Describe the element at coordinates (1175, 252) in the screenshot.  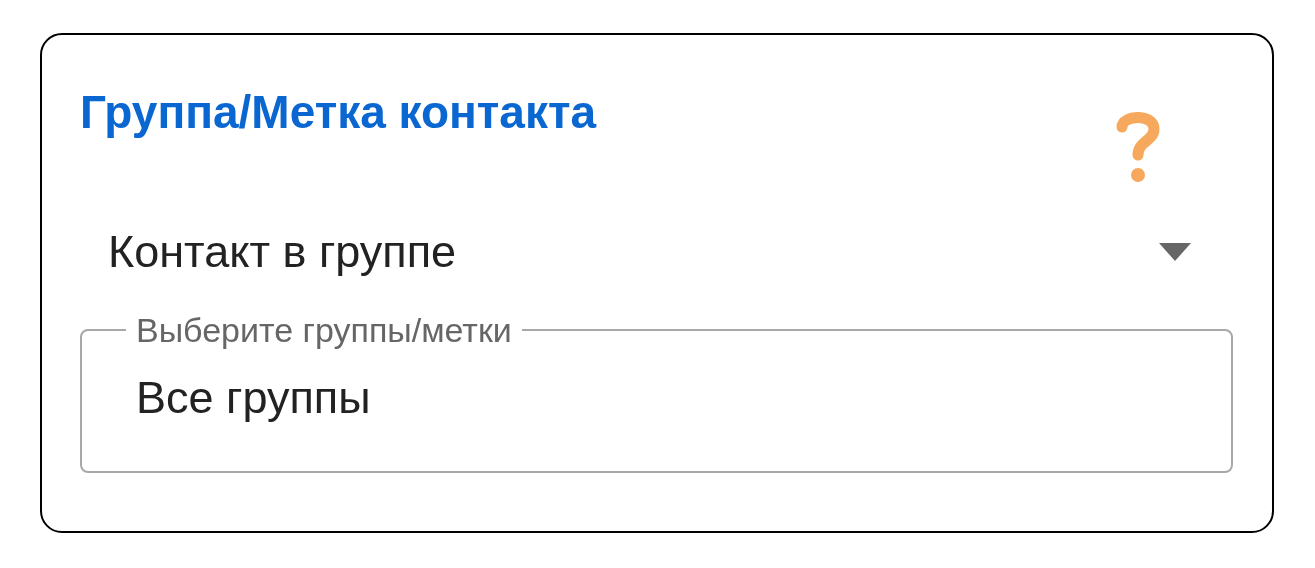
I see `caret-icon` at that location.